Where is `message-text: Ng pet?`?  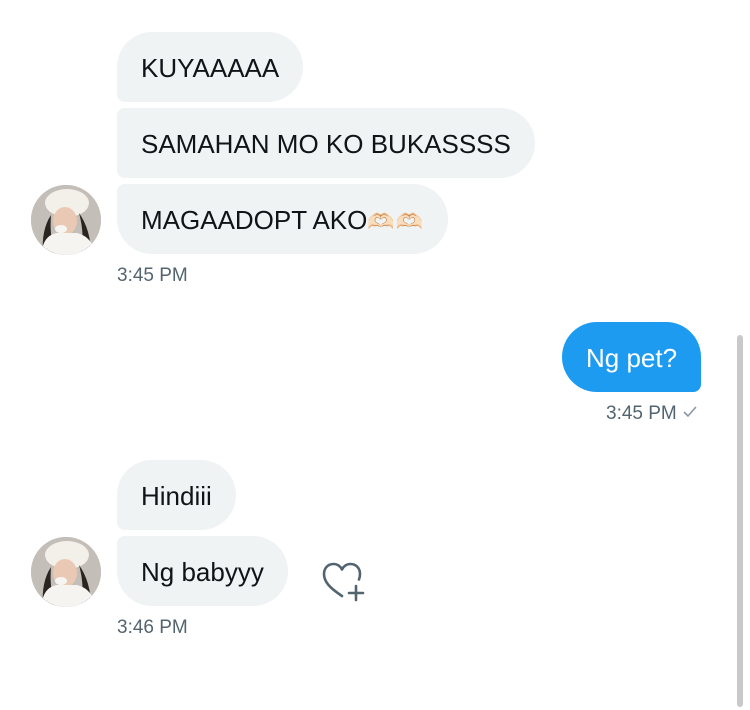 message-text: Ng pet? is located at coordinates (632, 358).